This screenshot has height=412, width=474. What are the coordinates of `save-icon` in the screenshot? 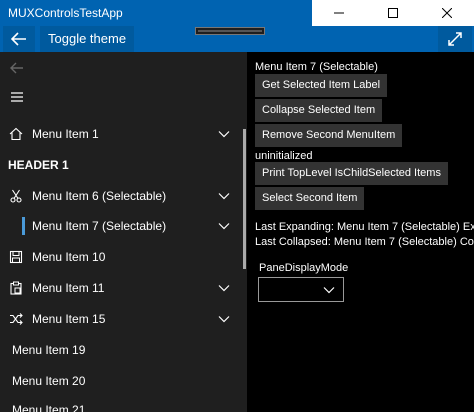 It's located at (16, 257).